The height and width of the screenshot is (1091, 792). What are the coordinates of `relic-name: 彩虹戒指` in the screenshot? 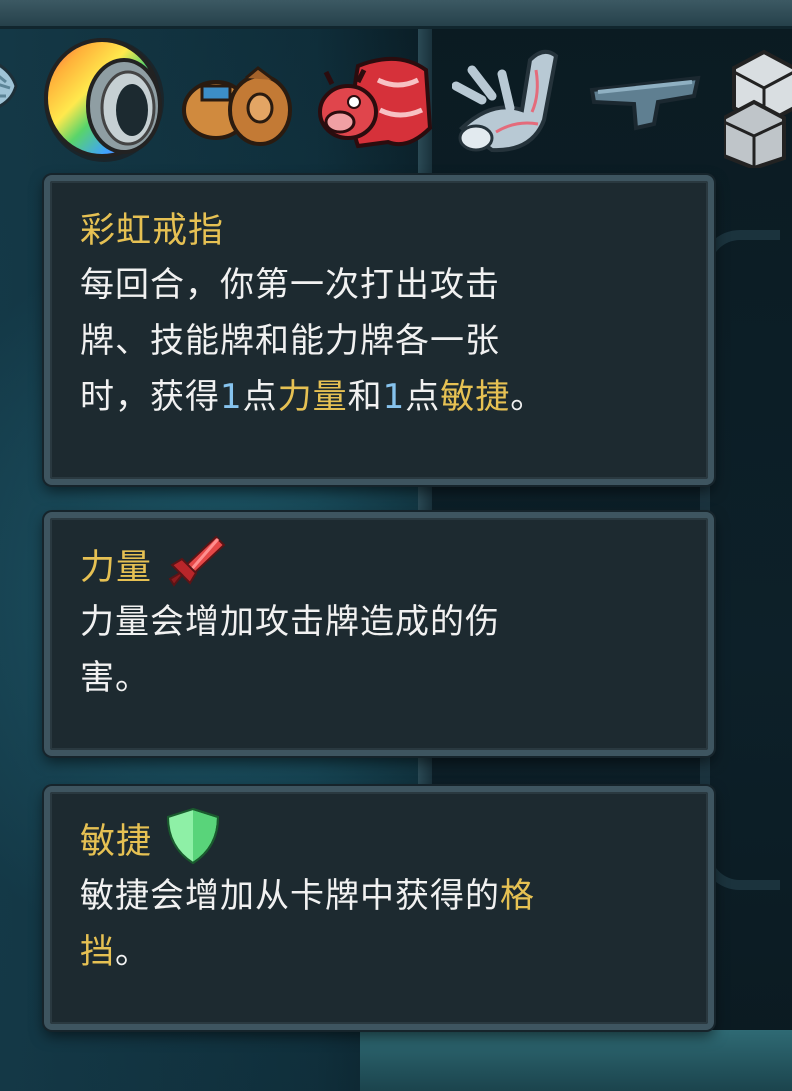 It's located at (152, 231).